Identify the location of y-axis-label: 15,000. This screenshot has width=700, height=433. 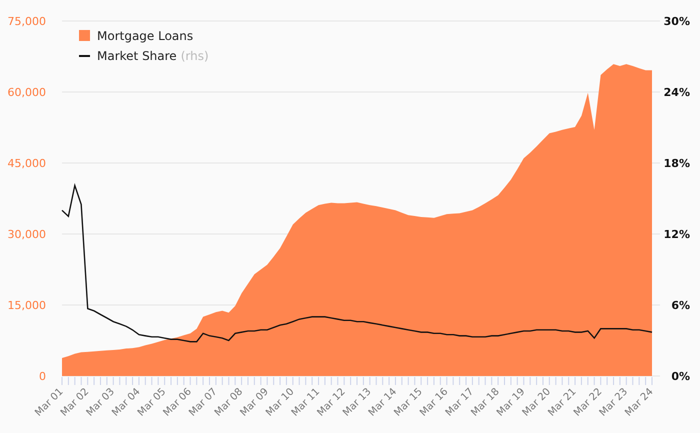
(27, 305).